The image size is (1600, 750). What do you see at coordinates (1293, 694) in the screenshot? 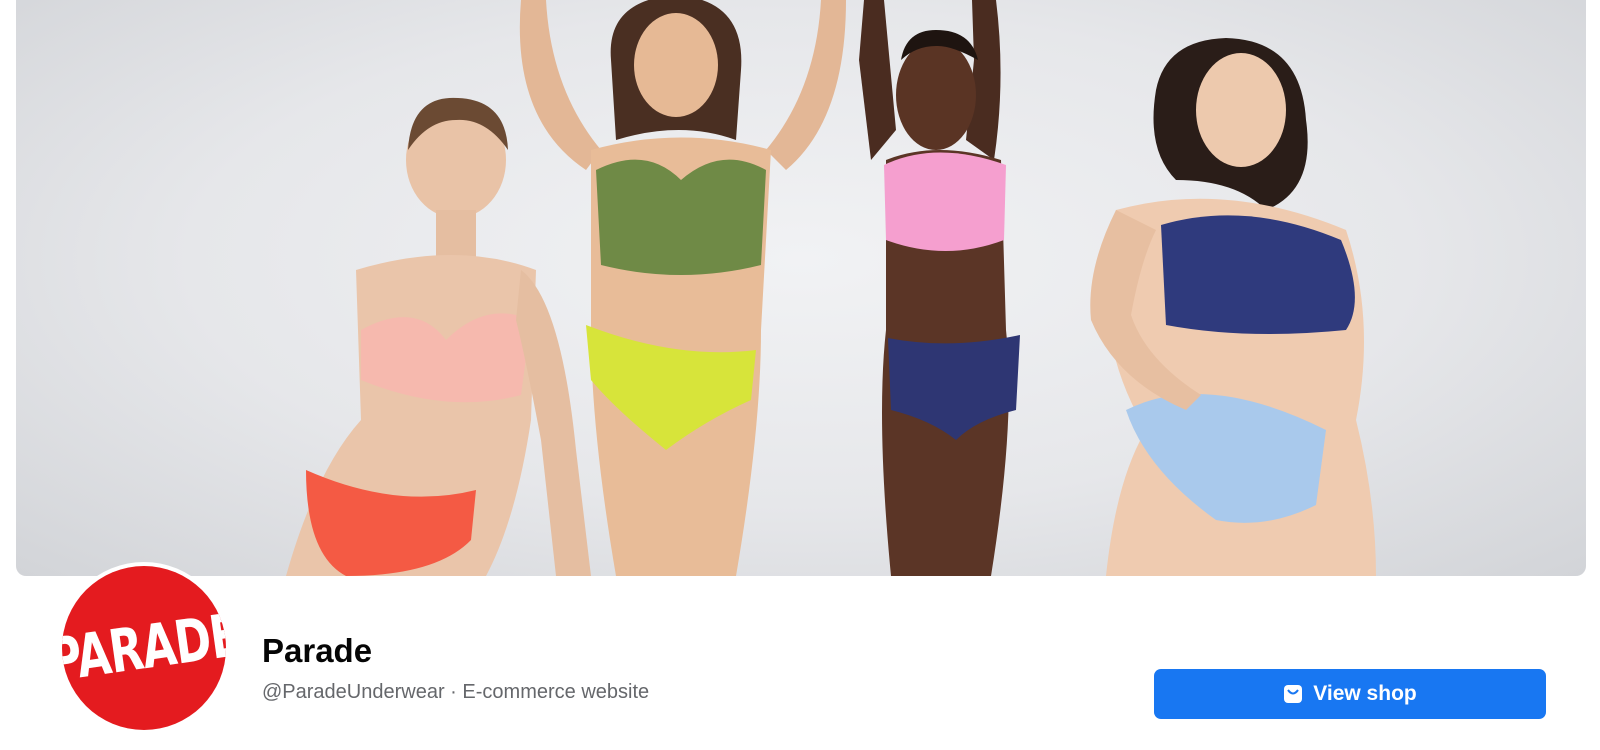
I see `shop-bag-icon` at bounding box center [1293, 694].